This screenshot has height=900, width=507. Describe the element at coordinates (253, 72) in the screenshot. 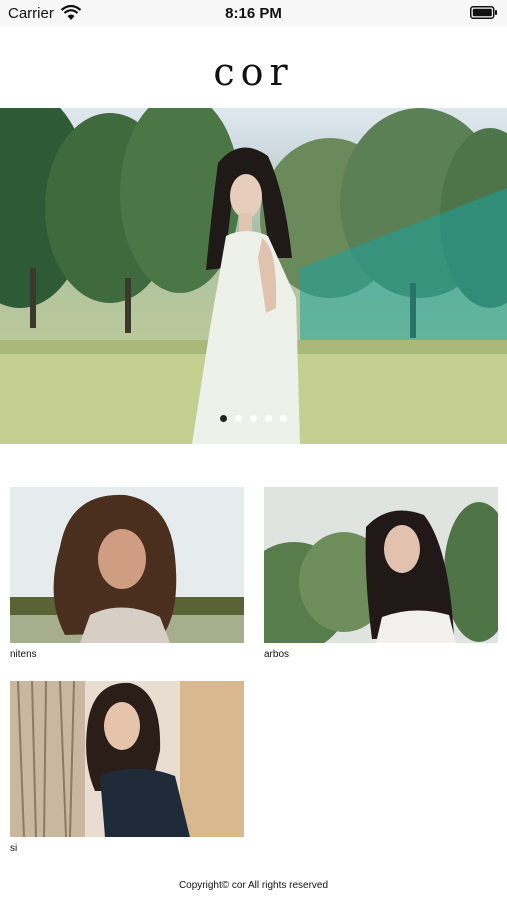

I see `site-logo: cor` at that location.